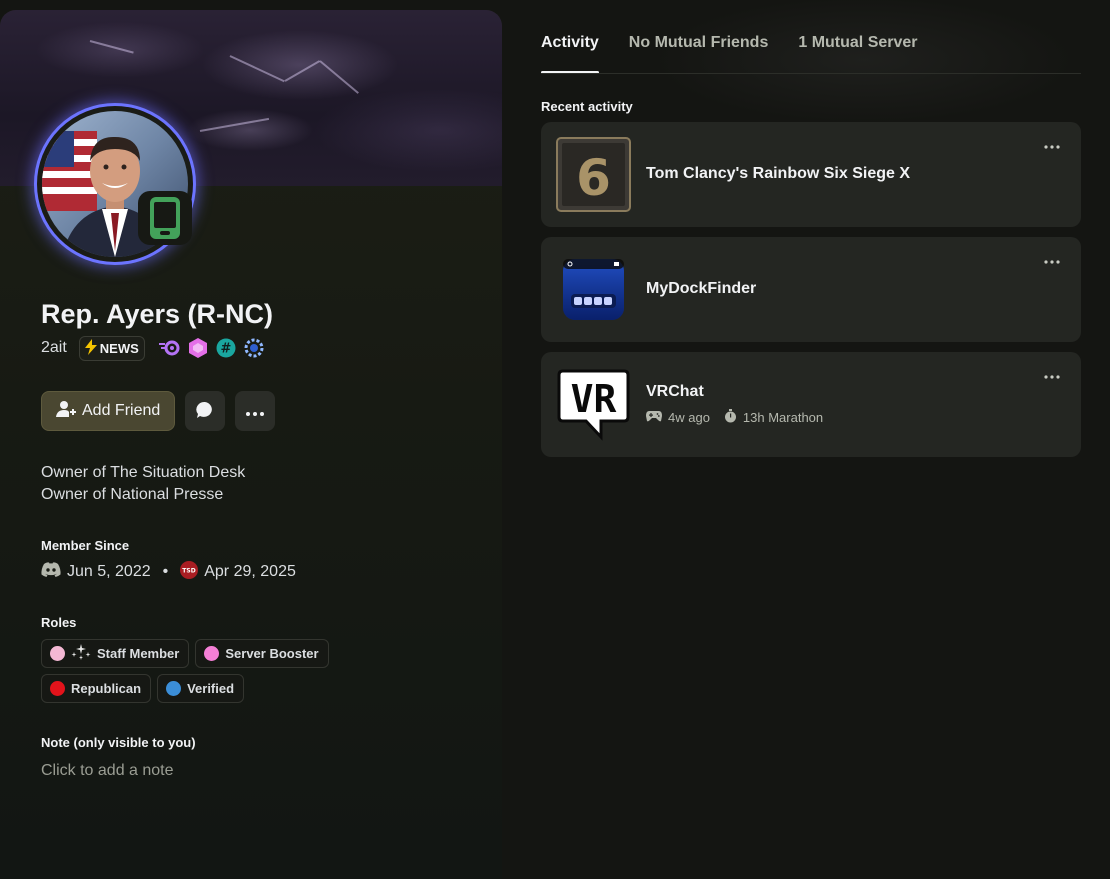 This screenshot has height=879, width=1110. What do you see at coordinates (675, 391) in the screenshot?
I see `activity-title: VRChat` at bounding box center [675, 391].